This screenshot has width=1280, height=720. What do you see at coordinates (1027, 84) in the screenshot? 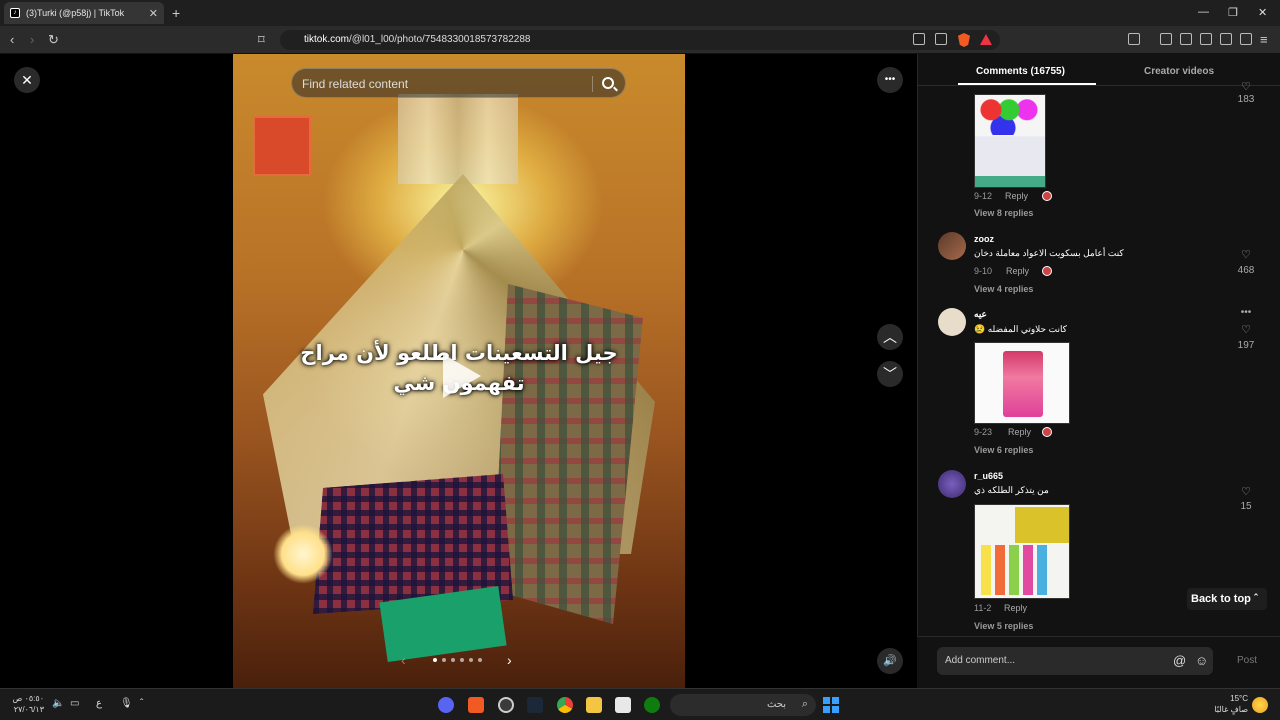
I see `active-tab-underline` at bounding box center [1027, 84].